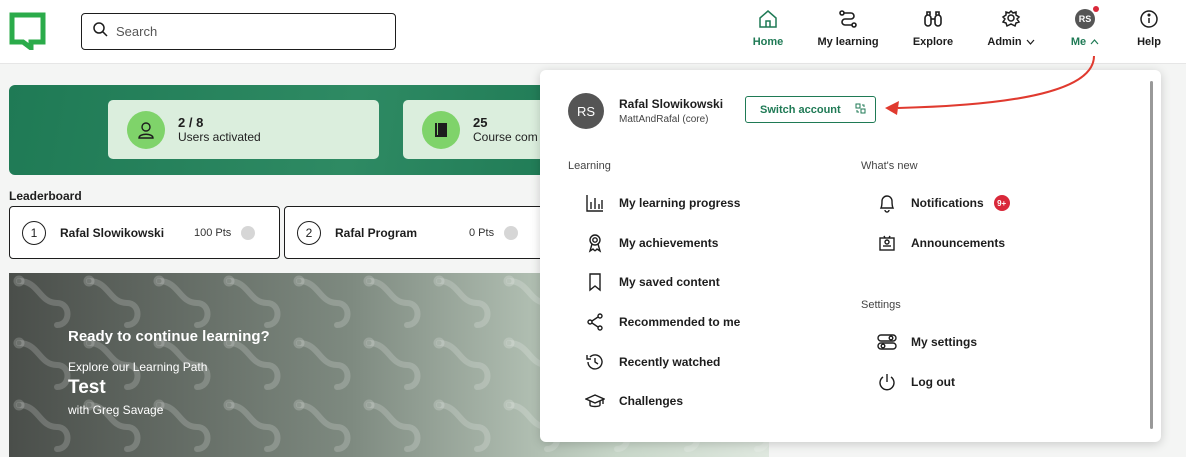 The image size is (1186, 457). Describe the element at coordinates (1149, 33) in the screenshot. I see `nav-help: Help` at that location.